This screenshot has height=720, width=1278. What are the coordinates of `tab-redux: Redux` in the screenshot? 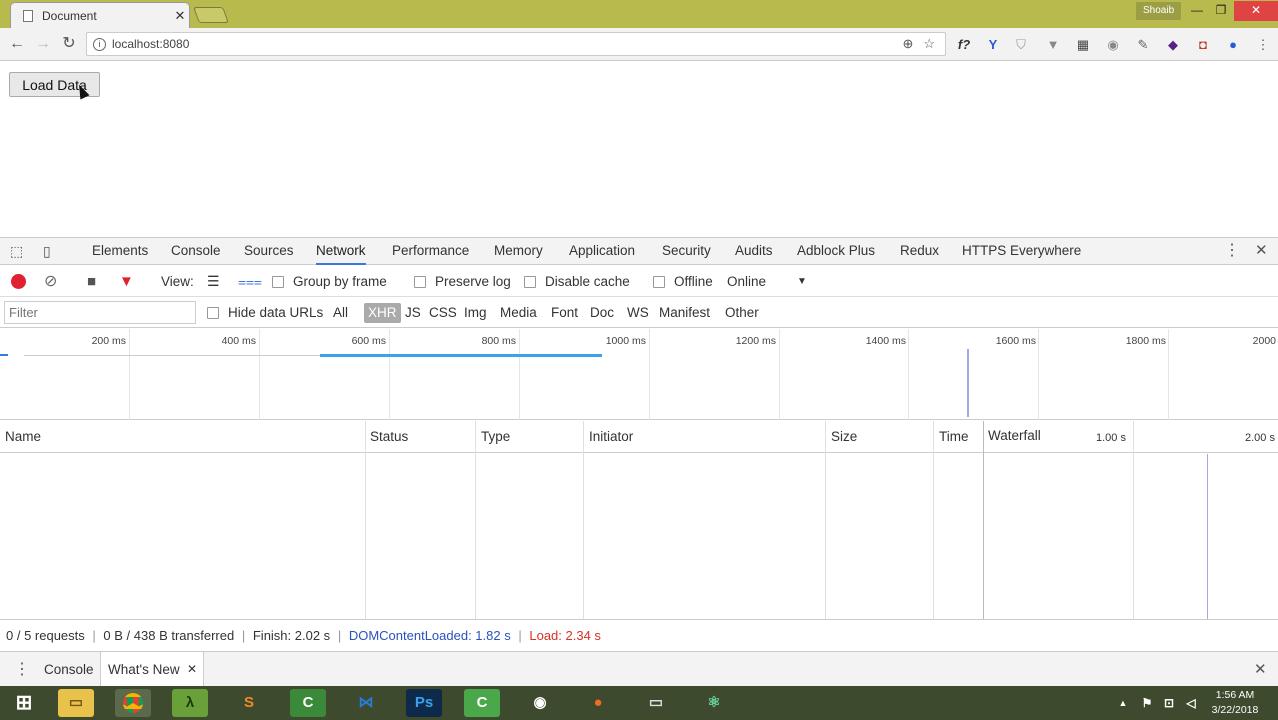 It's located at (919, 251).